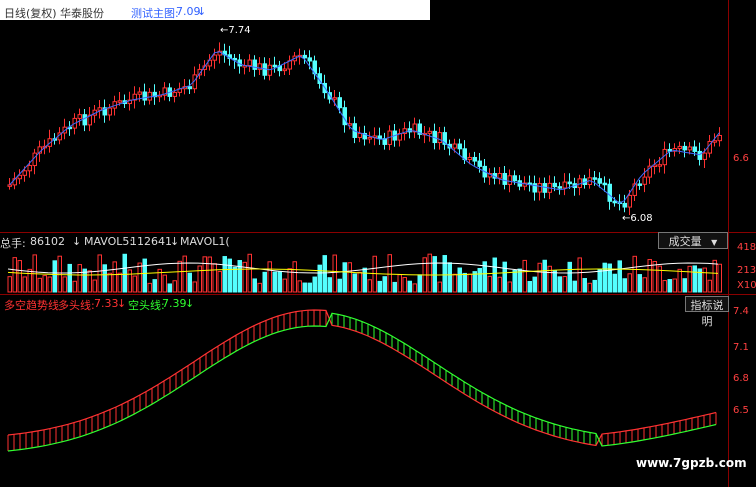 This screenshot has height=487, width=756. Describe the element at coordinates (685, 241) in the screenshot. I see `indicator-selector-label: 成交量` at that location.